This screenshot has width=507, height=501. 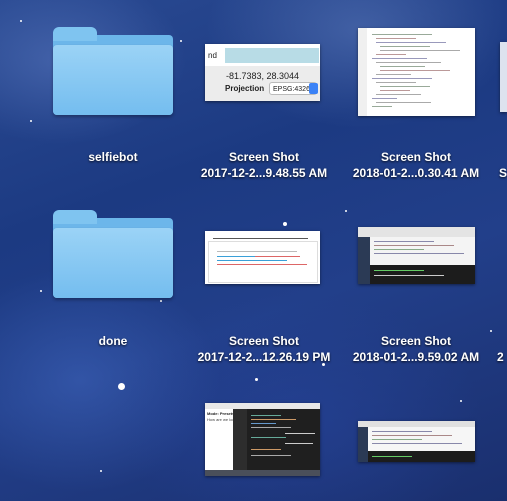 I want to click on item-label: done, so click(x=113, y=341).